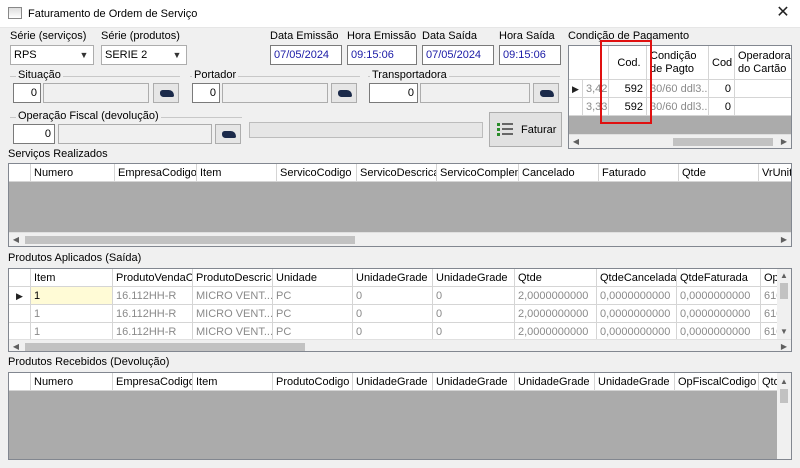 The image size is (800, 468). What do you see at coordinates (382, 36) in the screenshot?
I see `hora-emissao-label: Hora Emissão` at bounding box center [382, 36].